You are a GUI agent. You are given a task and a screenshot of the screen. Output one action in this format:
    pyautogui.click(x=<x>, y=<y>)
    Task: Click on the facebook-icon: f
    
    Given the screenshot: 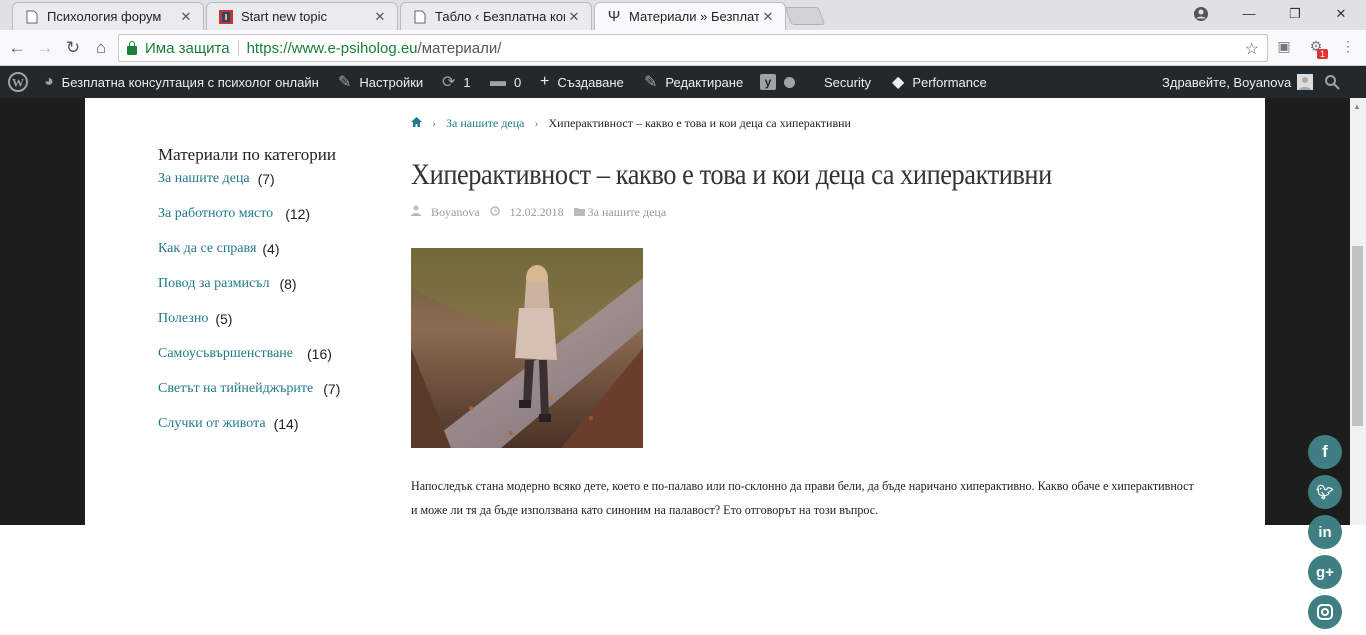 What is the action you would take?
    pyautogui.click(x=1325, y=452)
    